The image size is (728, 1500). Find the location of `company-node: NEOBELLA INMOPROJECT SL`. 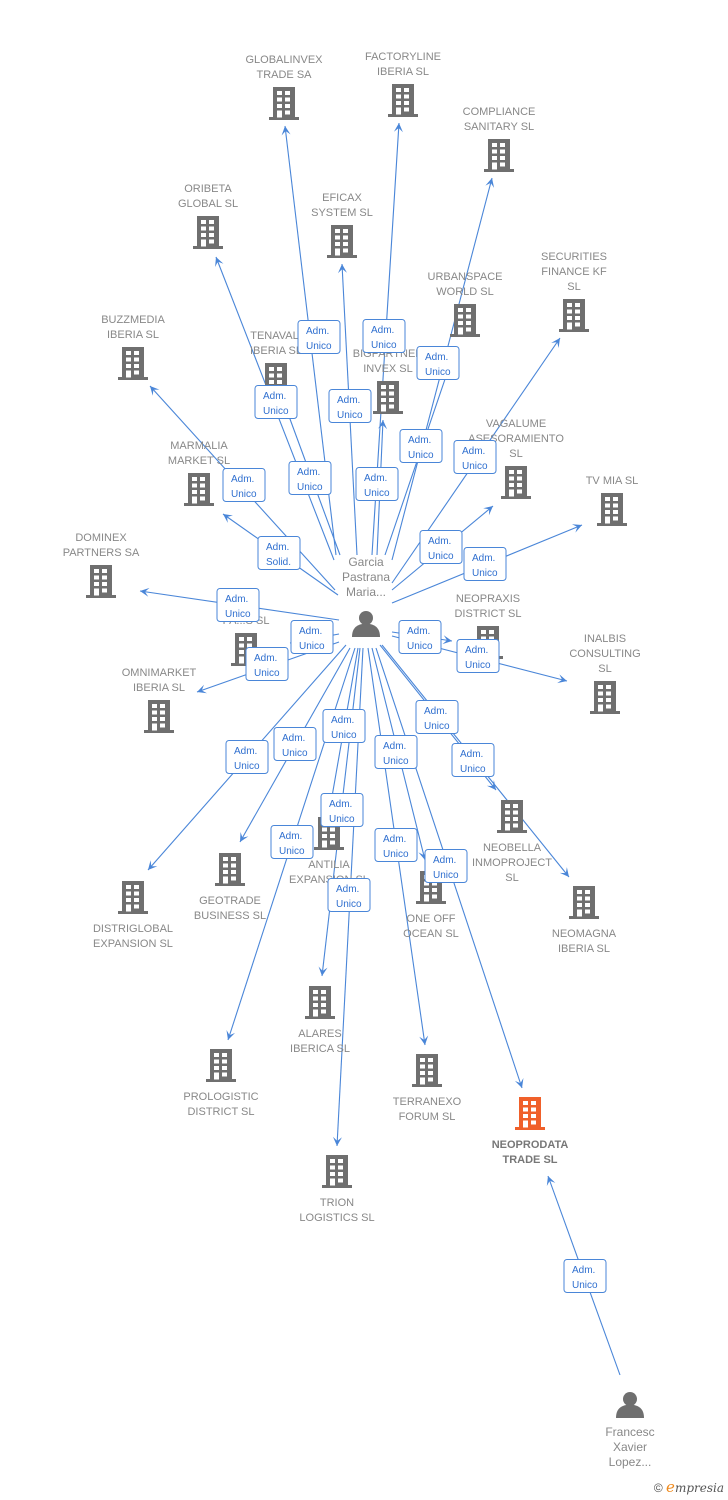

company-node: NEOBELLA INMOPROJECT SL is located at coordinates (512, 842).